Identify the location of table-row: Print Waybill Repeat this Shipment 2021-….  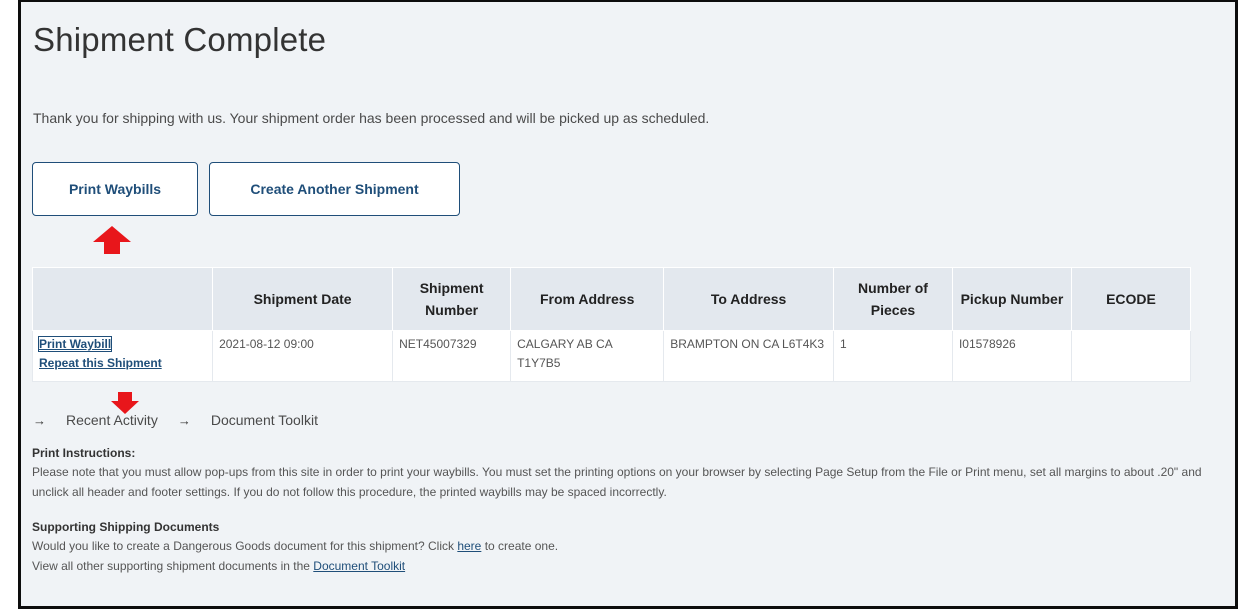
(611, 356).